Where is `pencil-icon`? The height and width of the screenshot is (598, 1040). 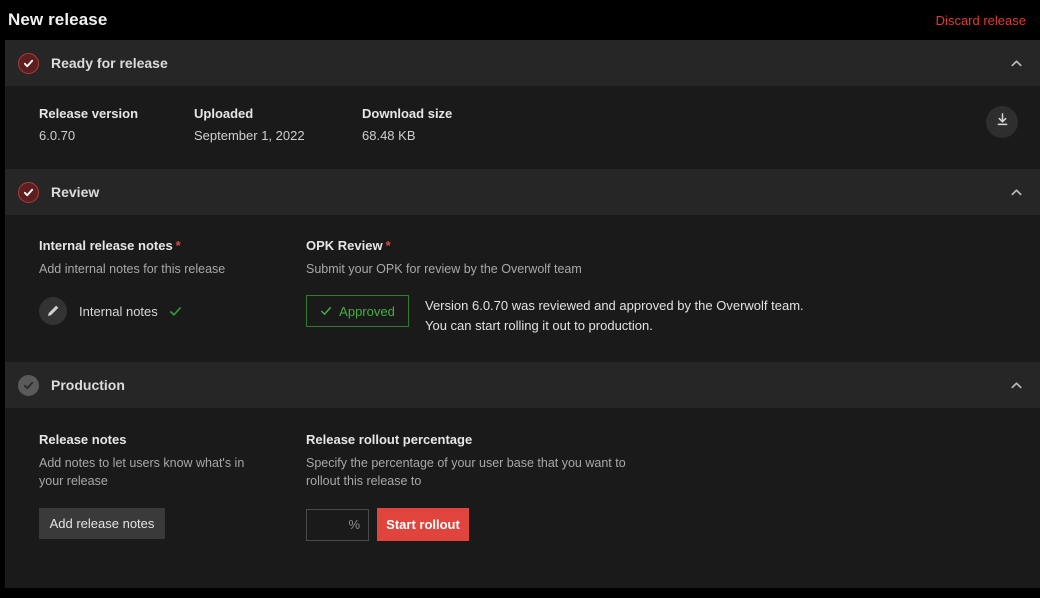
pencil-icon is located at coordinates (53, 311).